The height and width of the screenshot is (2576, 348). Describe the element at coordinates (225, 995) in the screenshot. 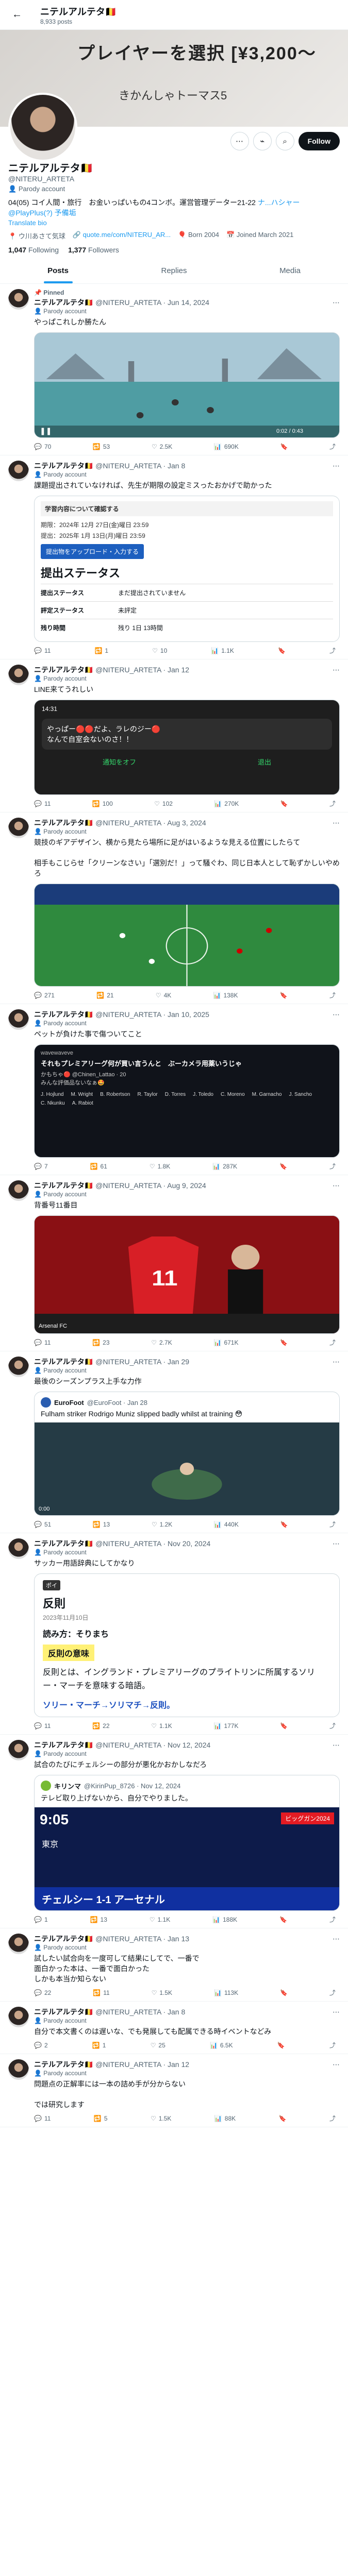

I see `views-button: 📊 138K` at that location.